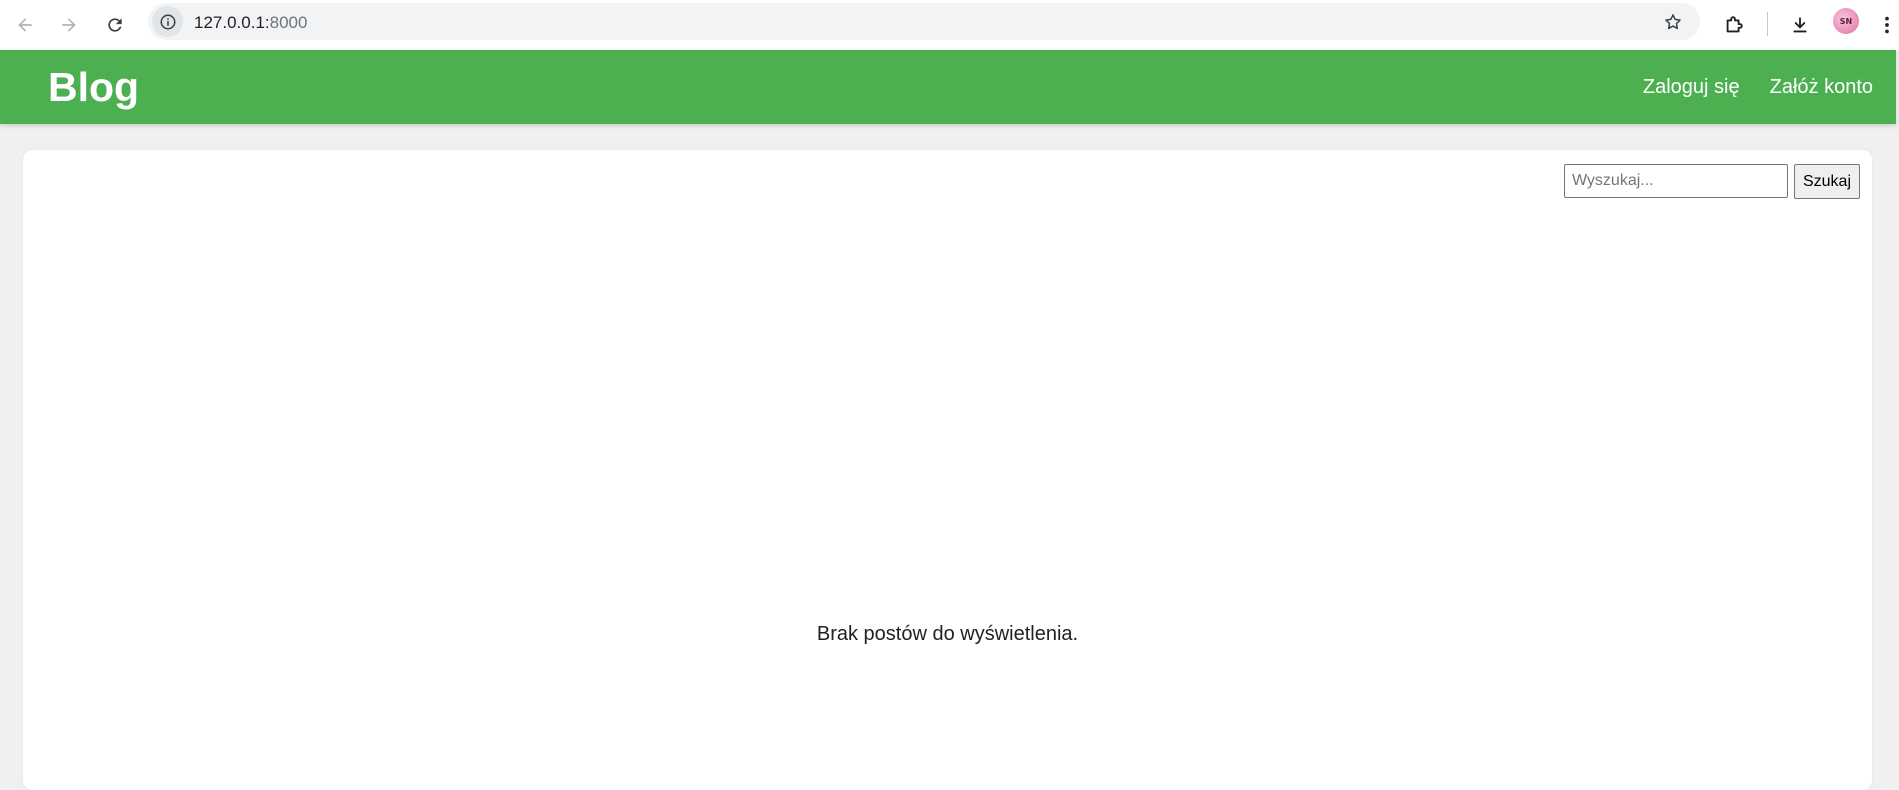 The height and width of the screenshot is (790, 1899). I want to click on star-icon, so click(1673, 22).